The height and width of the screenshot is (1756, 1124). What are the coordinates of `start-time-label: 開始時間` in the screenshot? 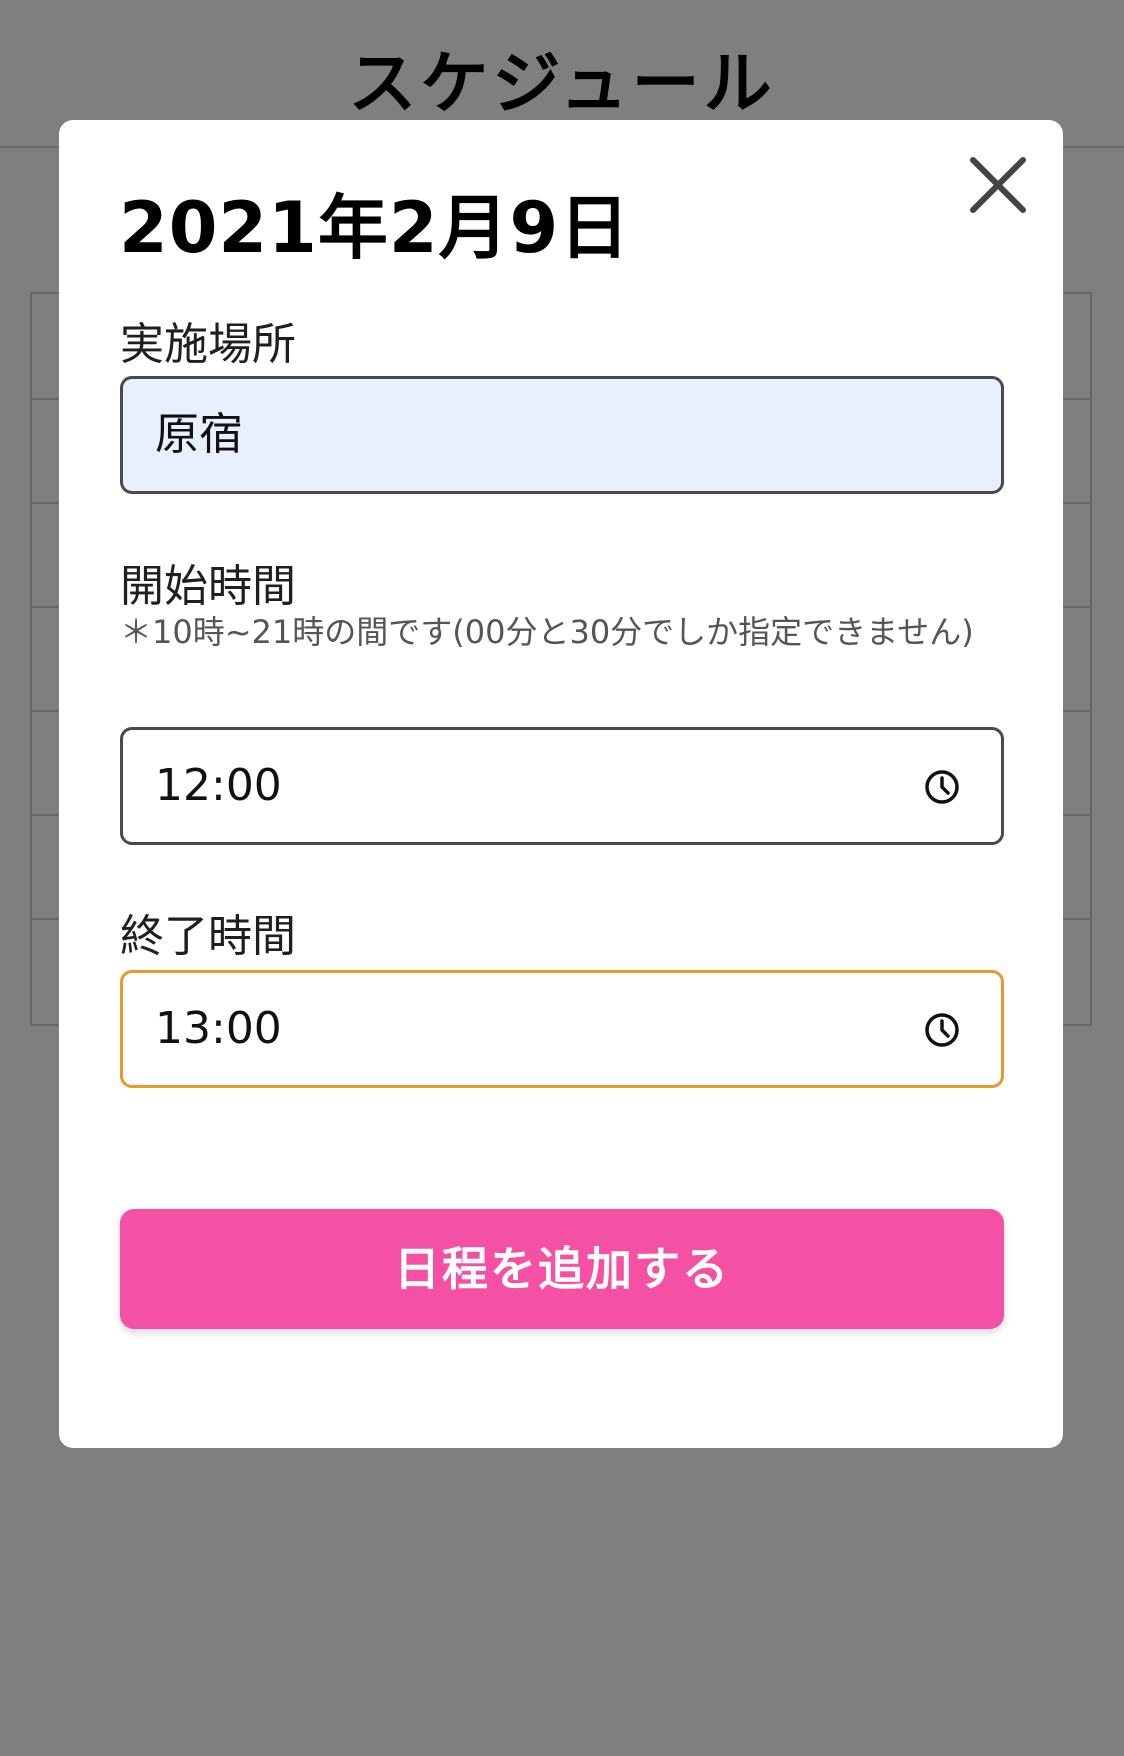 It's located at (208, 586).